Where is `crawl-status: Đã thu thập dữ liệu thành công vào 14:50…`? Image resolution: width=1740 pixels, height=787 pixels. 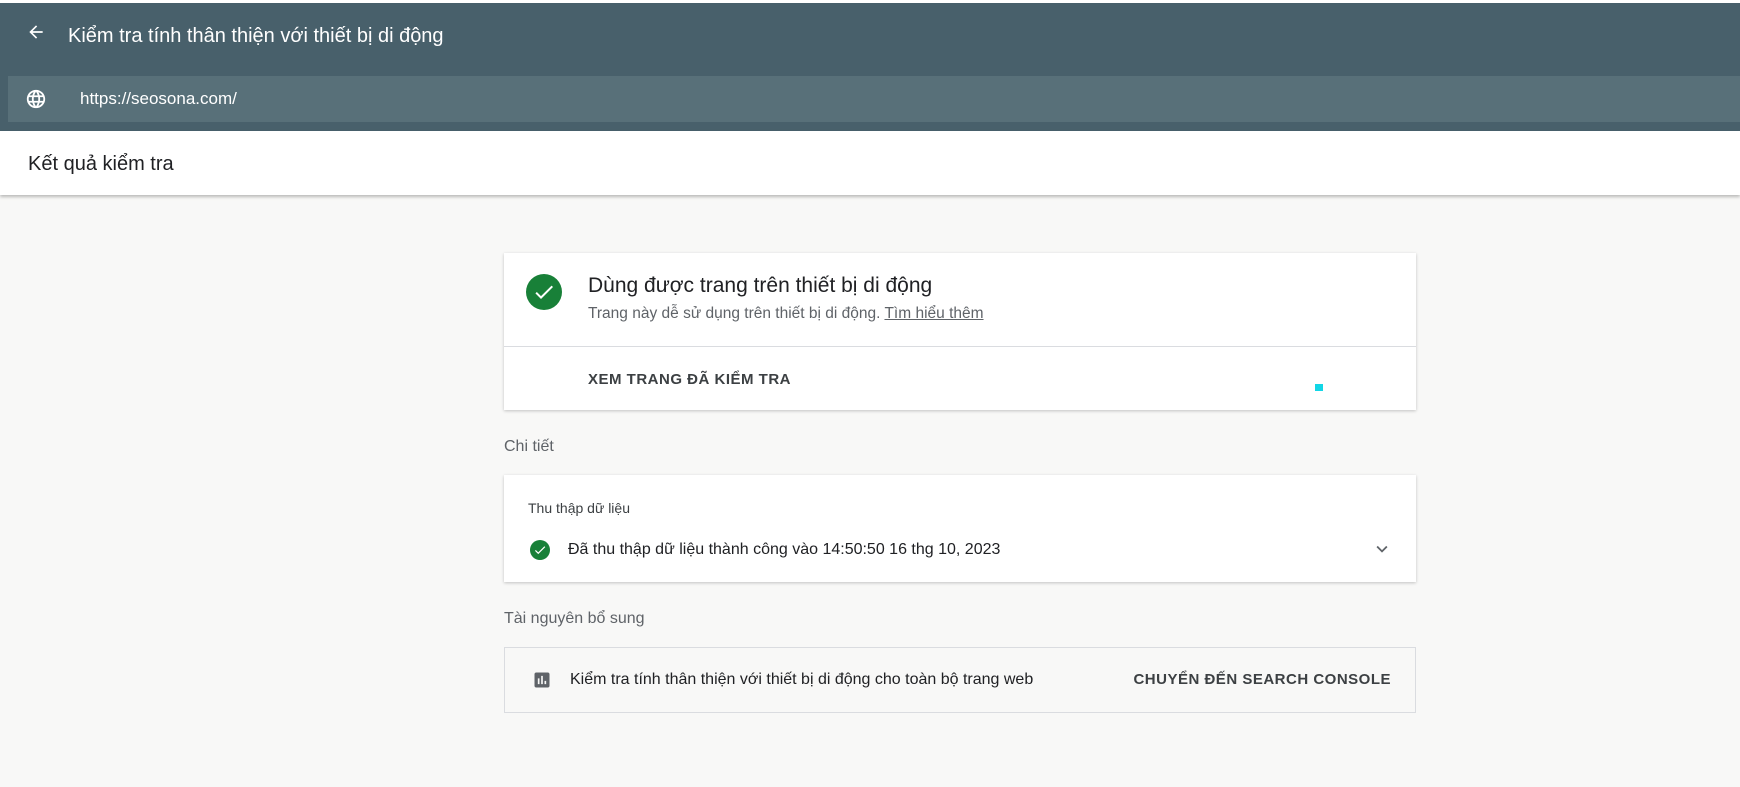
crawl-status: Đã thu thập dữ liệu thành công vào 14:50… is located at coordinates (784, 549).